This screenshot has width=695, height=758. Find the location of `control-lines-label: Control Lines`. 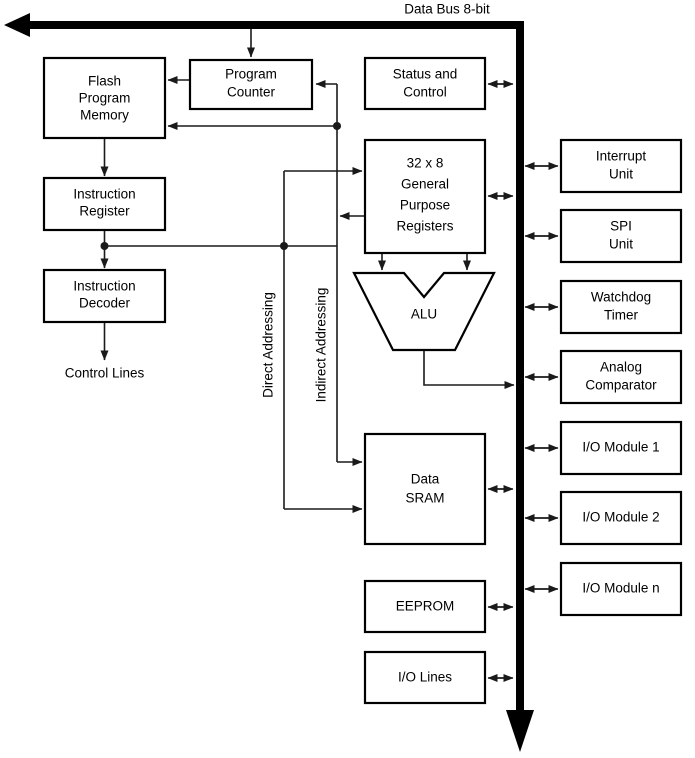

control-lines-label: Control Lines is located at coordinates (105, 373).